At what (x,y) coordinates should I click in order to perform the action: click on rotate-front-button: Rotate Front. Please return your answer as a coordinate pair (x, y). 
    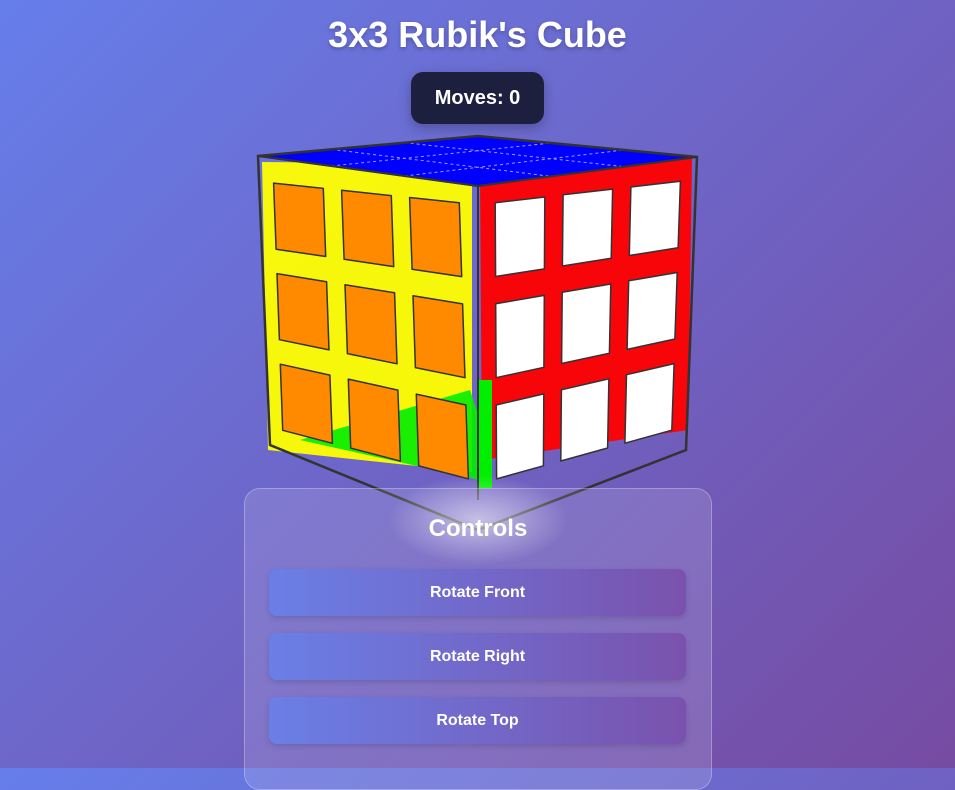
    Looking at the image, I should click on (477, 592).